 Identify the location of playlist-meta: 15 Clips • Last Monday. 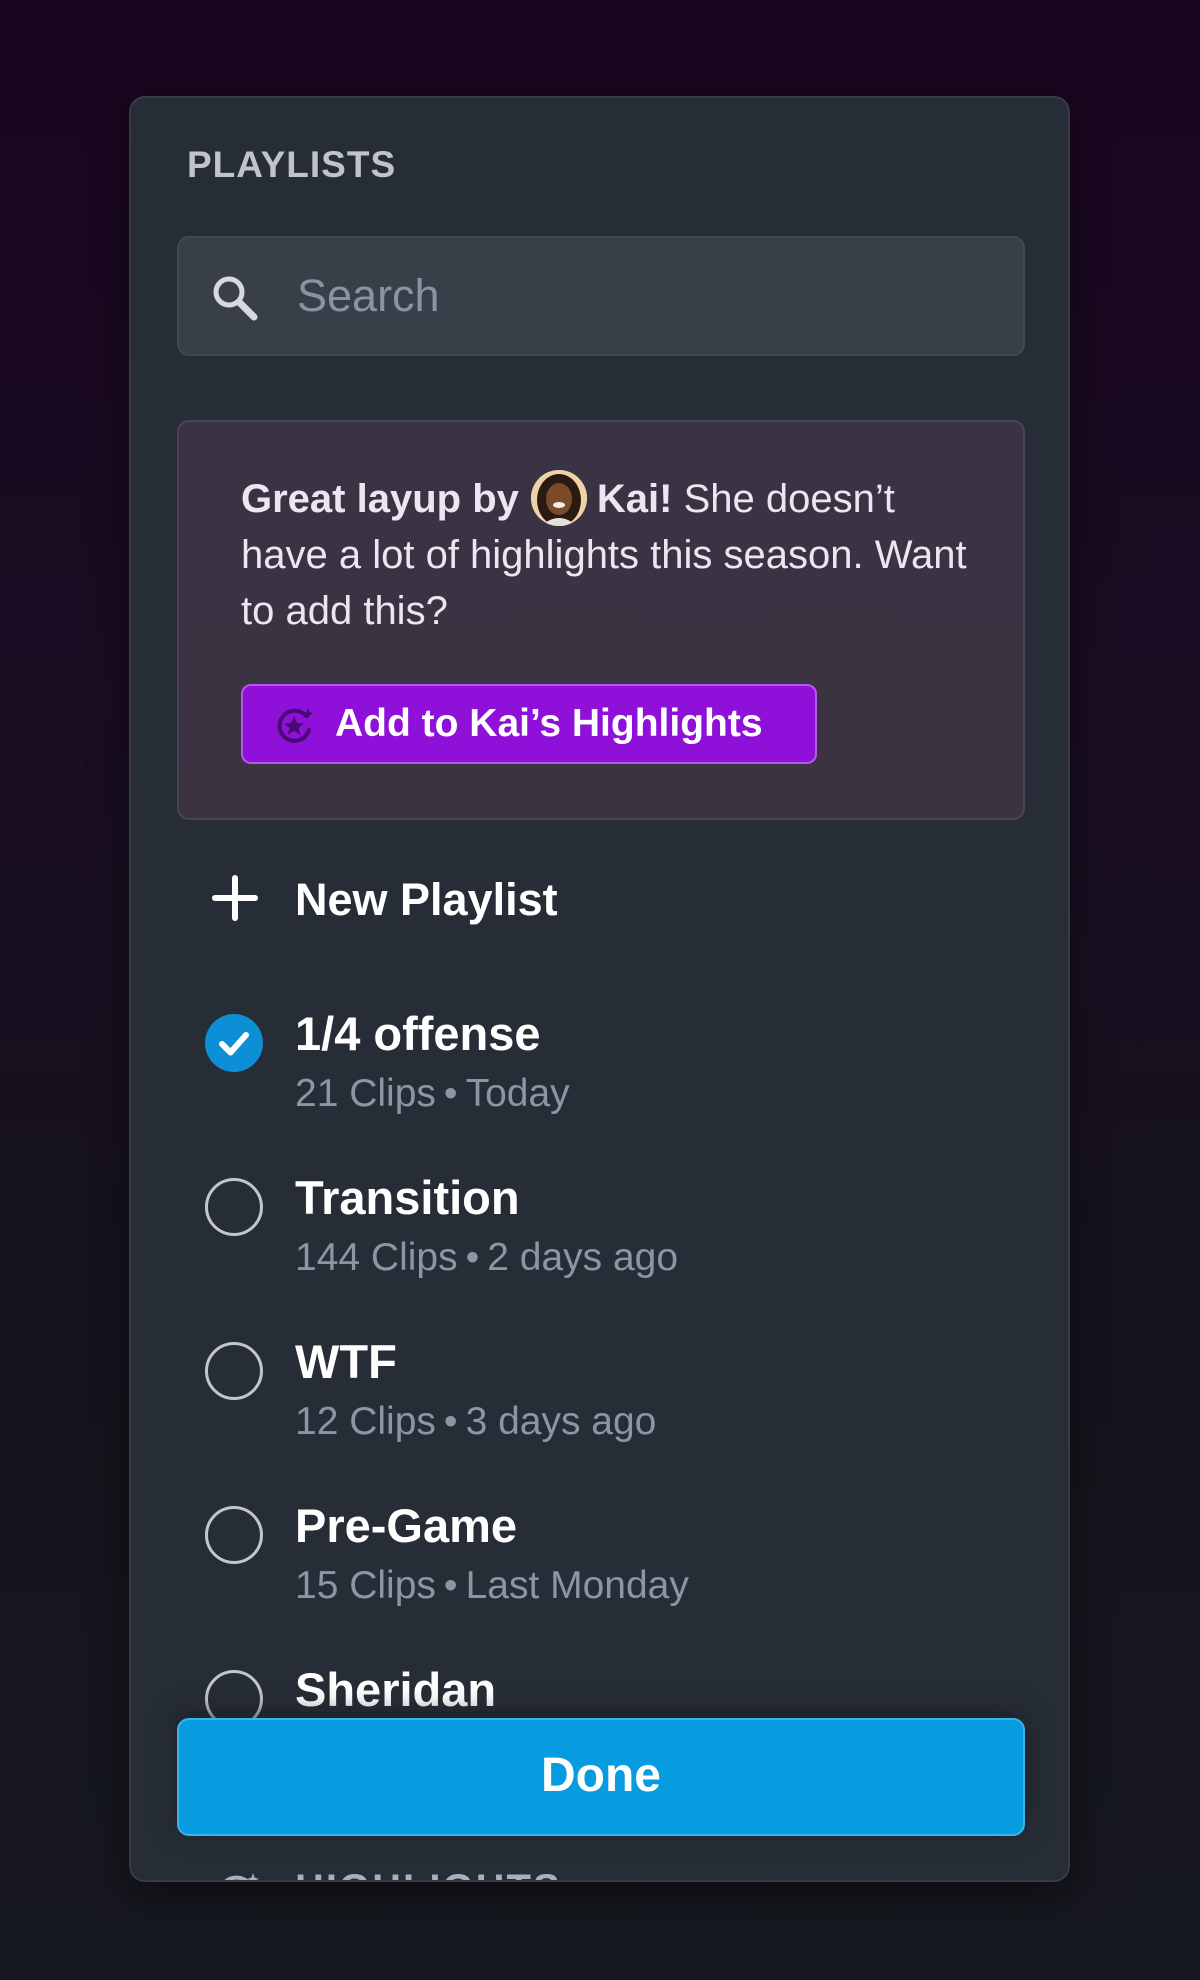
(492, 1586).